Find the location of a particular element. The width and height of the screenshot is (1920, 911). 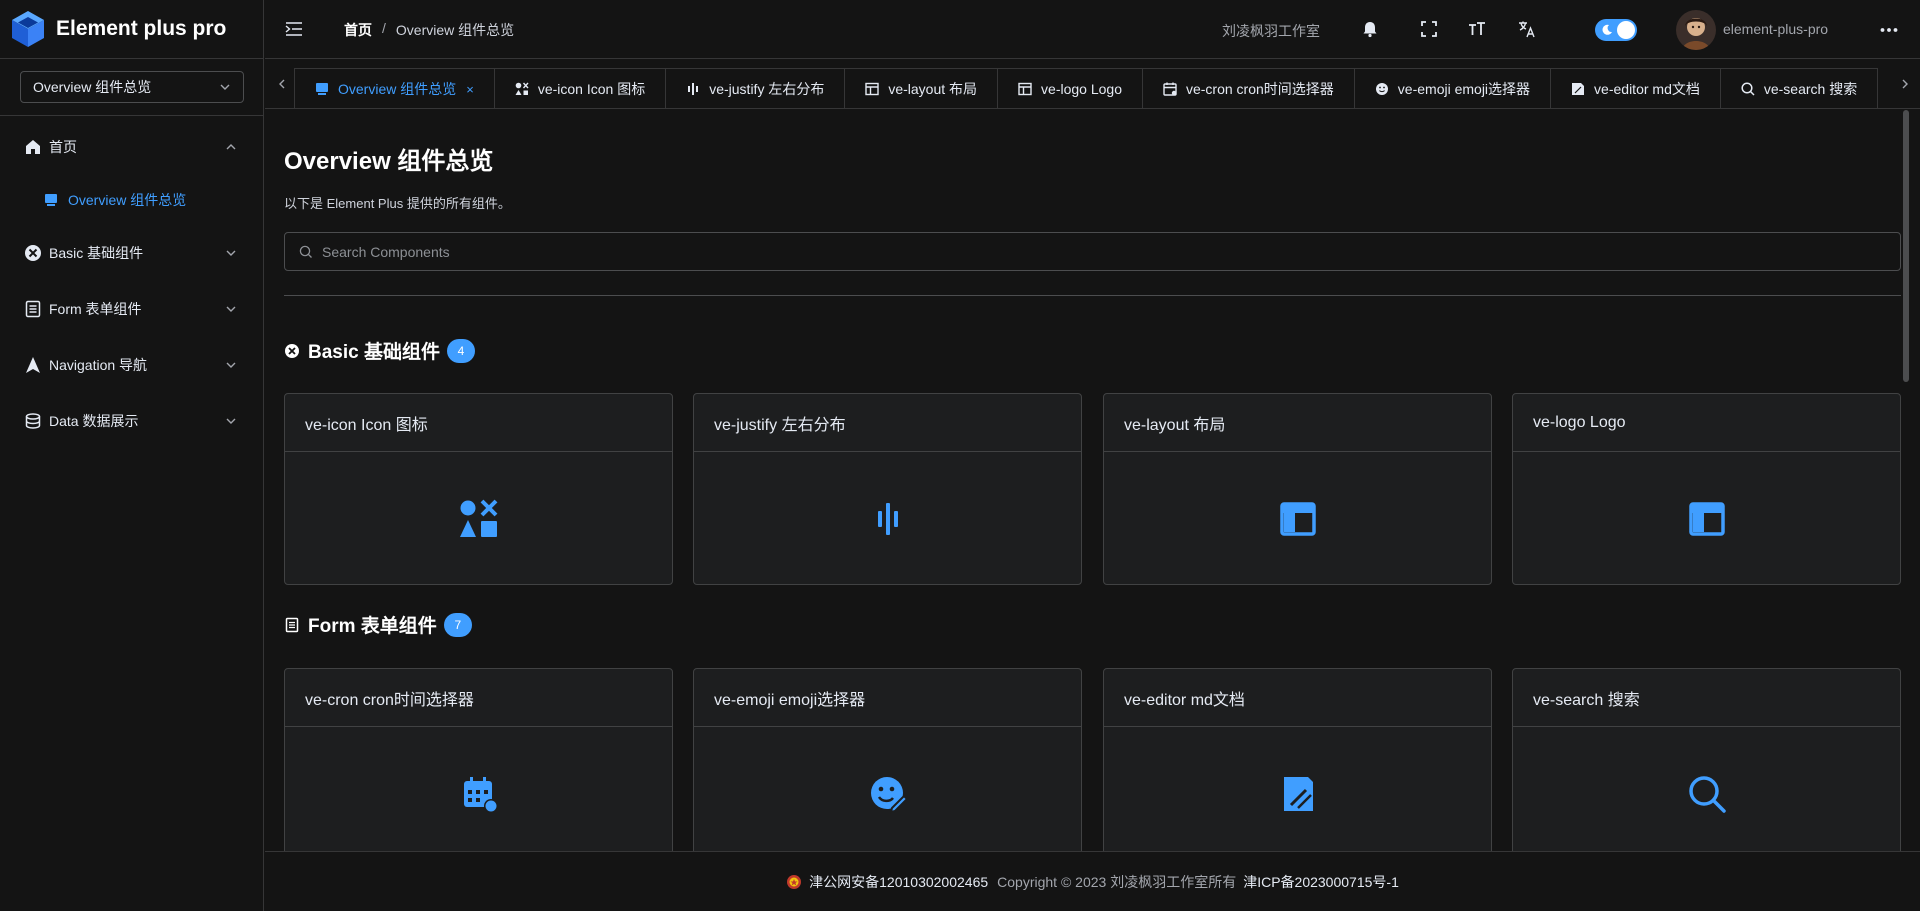

bell-icon is located at coordinates (1370, 29).